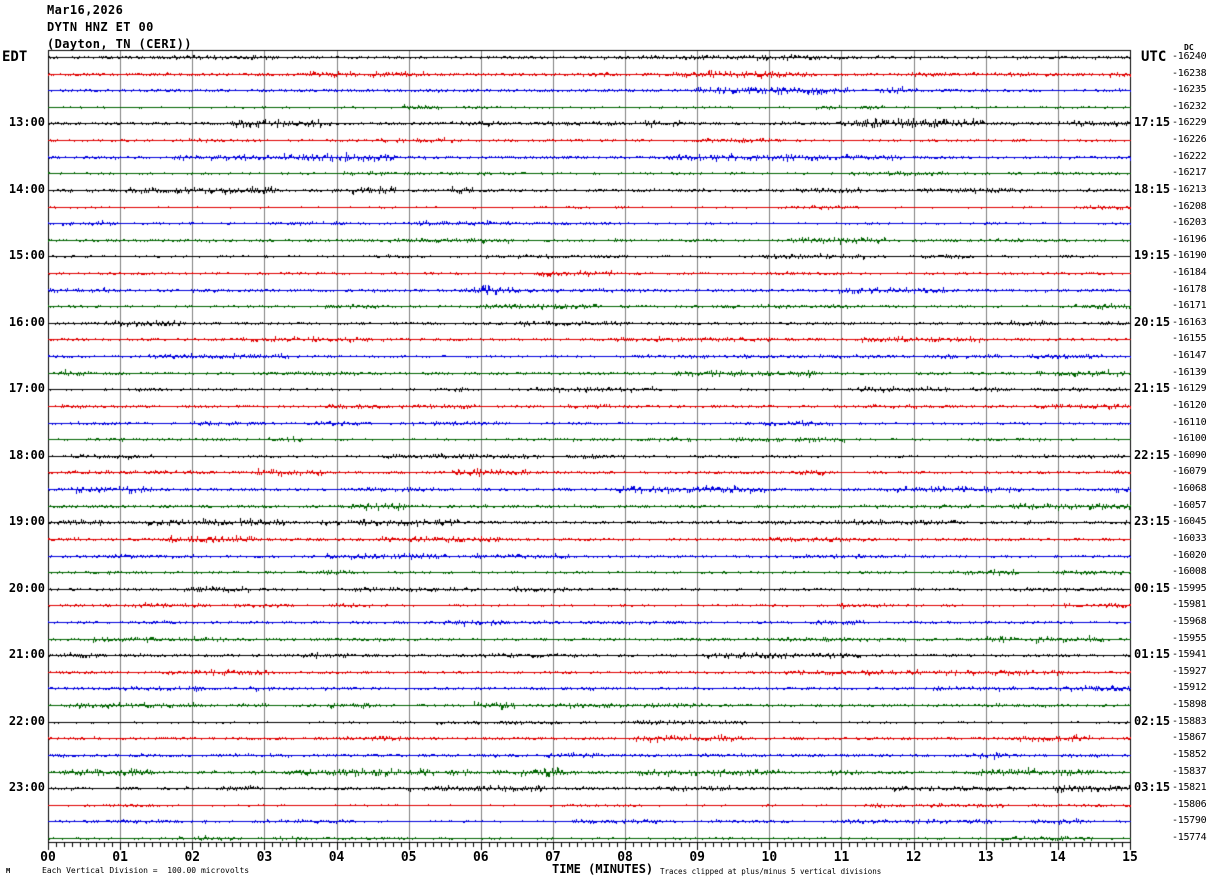  Describe the element at coordinates (26, 388) in the screenshot. I see `left-time-label: 17:00` at that location.